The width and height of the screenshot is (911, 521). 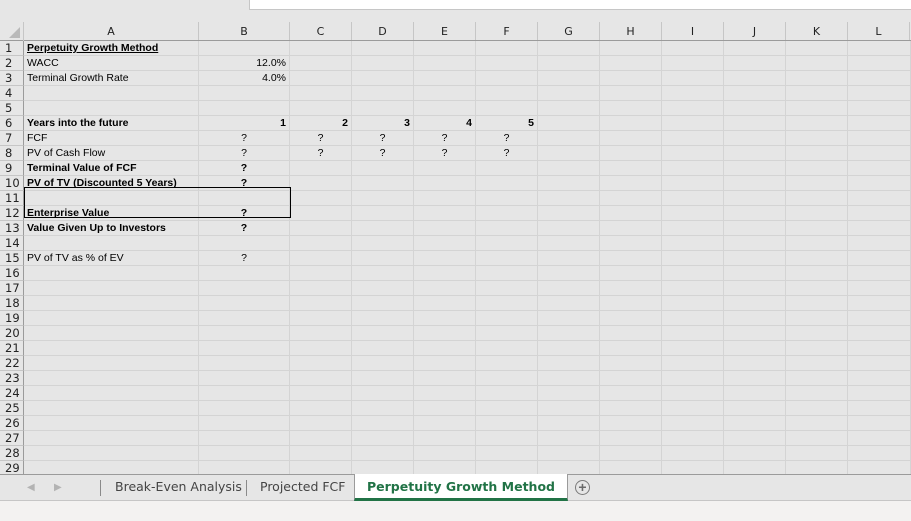 I want to click on row-header: 9, so click(x=12, y=168).